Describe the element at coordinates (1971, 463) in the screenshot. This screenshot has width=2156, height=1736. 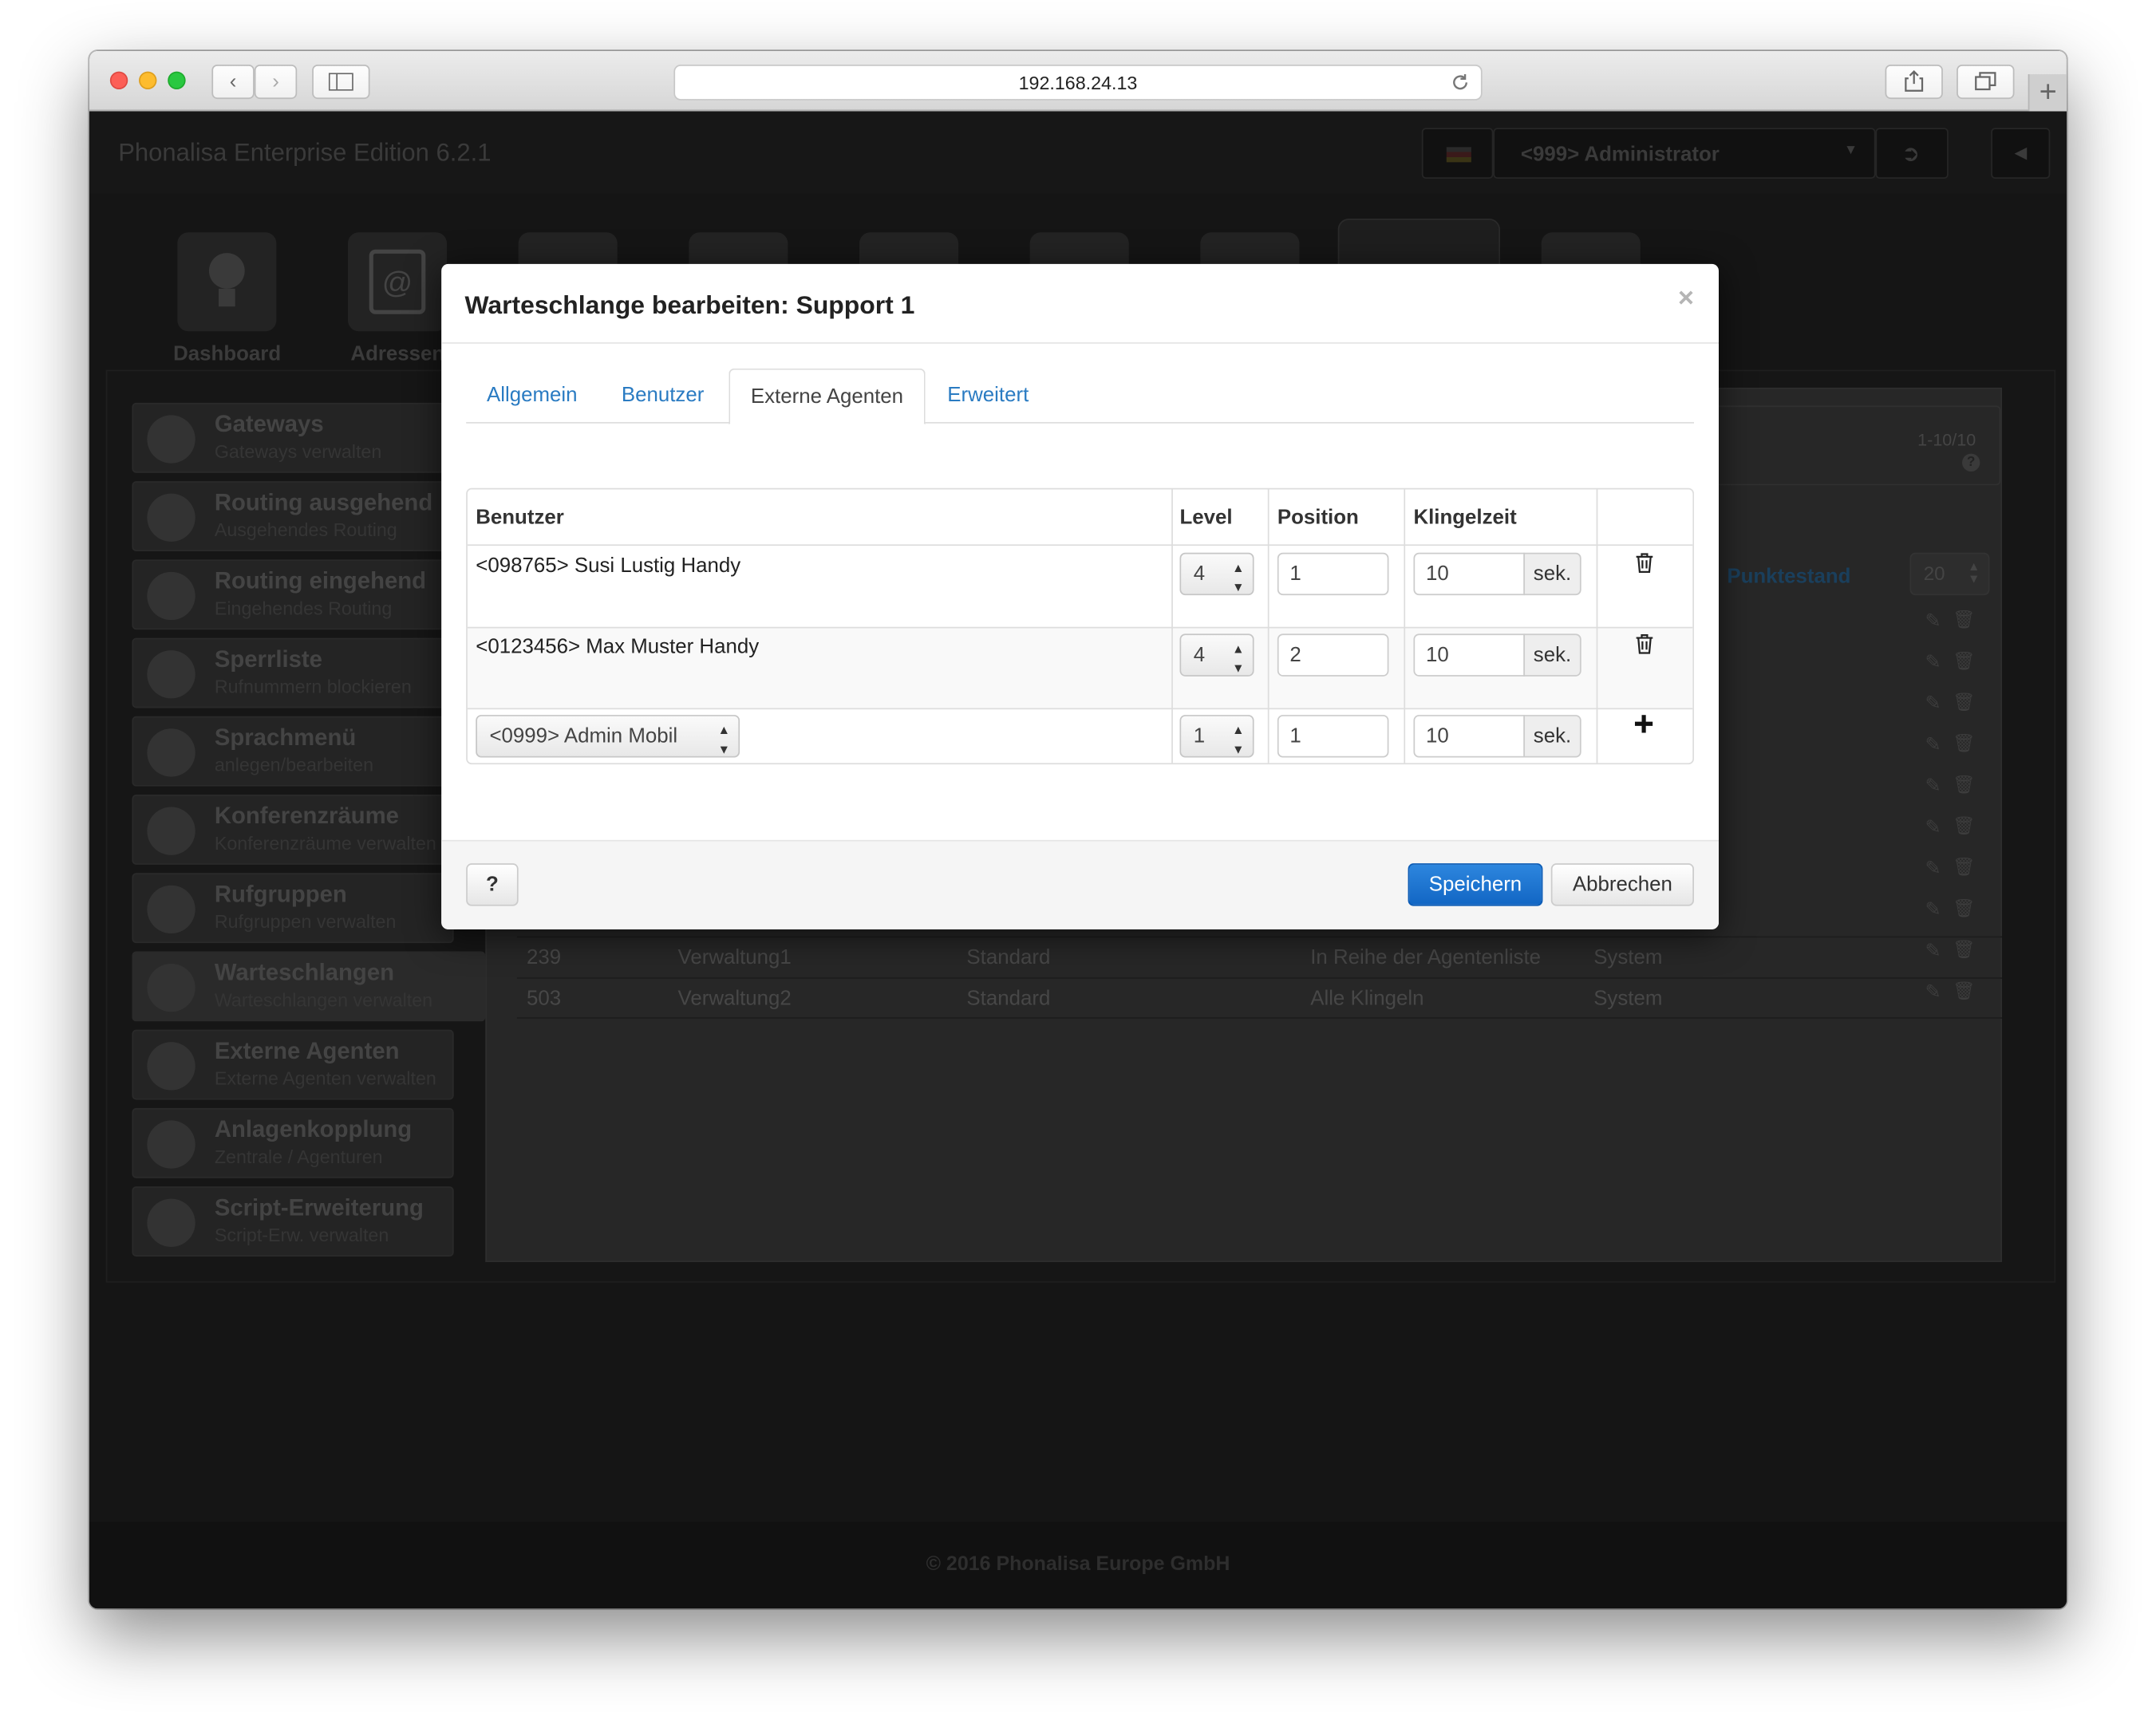
I see `help-icon: ?` at that location.